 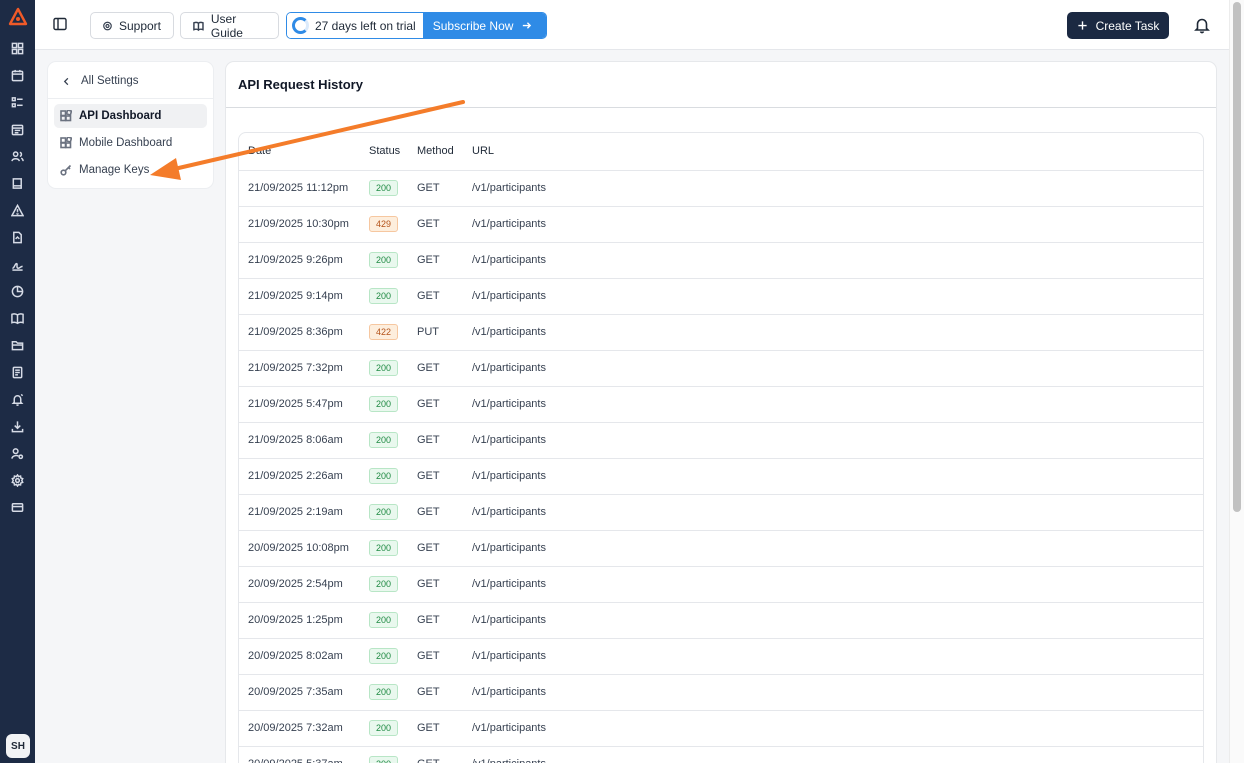 What do you see at coordinates (17, 129) in the screenshot?
I see `schedule-icon` at bounding box center [17, 129].